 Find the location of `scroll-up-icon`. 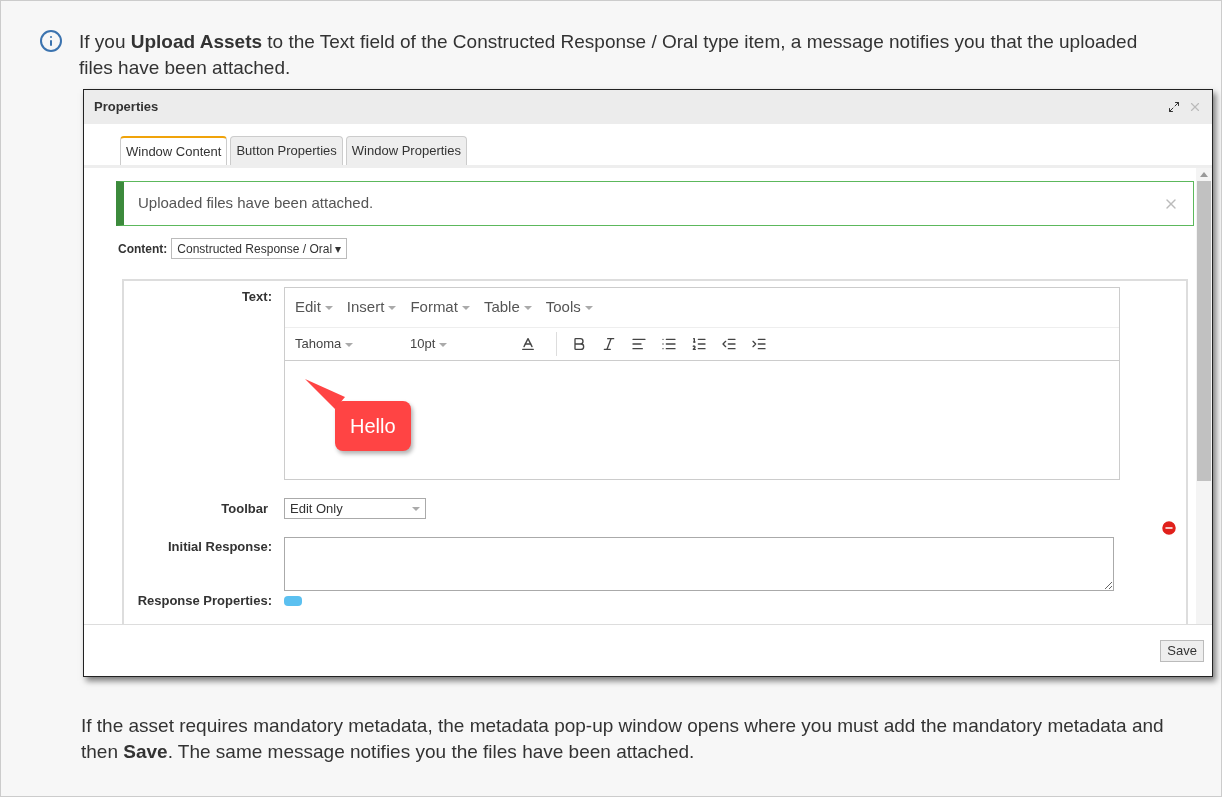

scroll-up-icon is located at coordinates (1204, 174).